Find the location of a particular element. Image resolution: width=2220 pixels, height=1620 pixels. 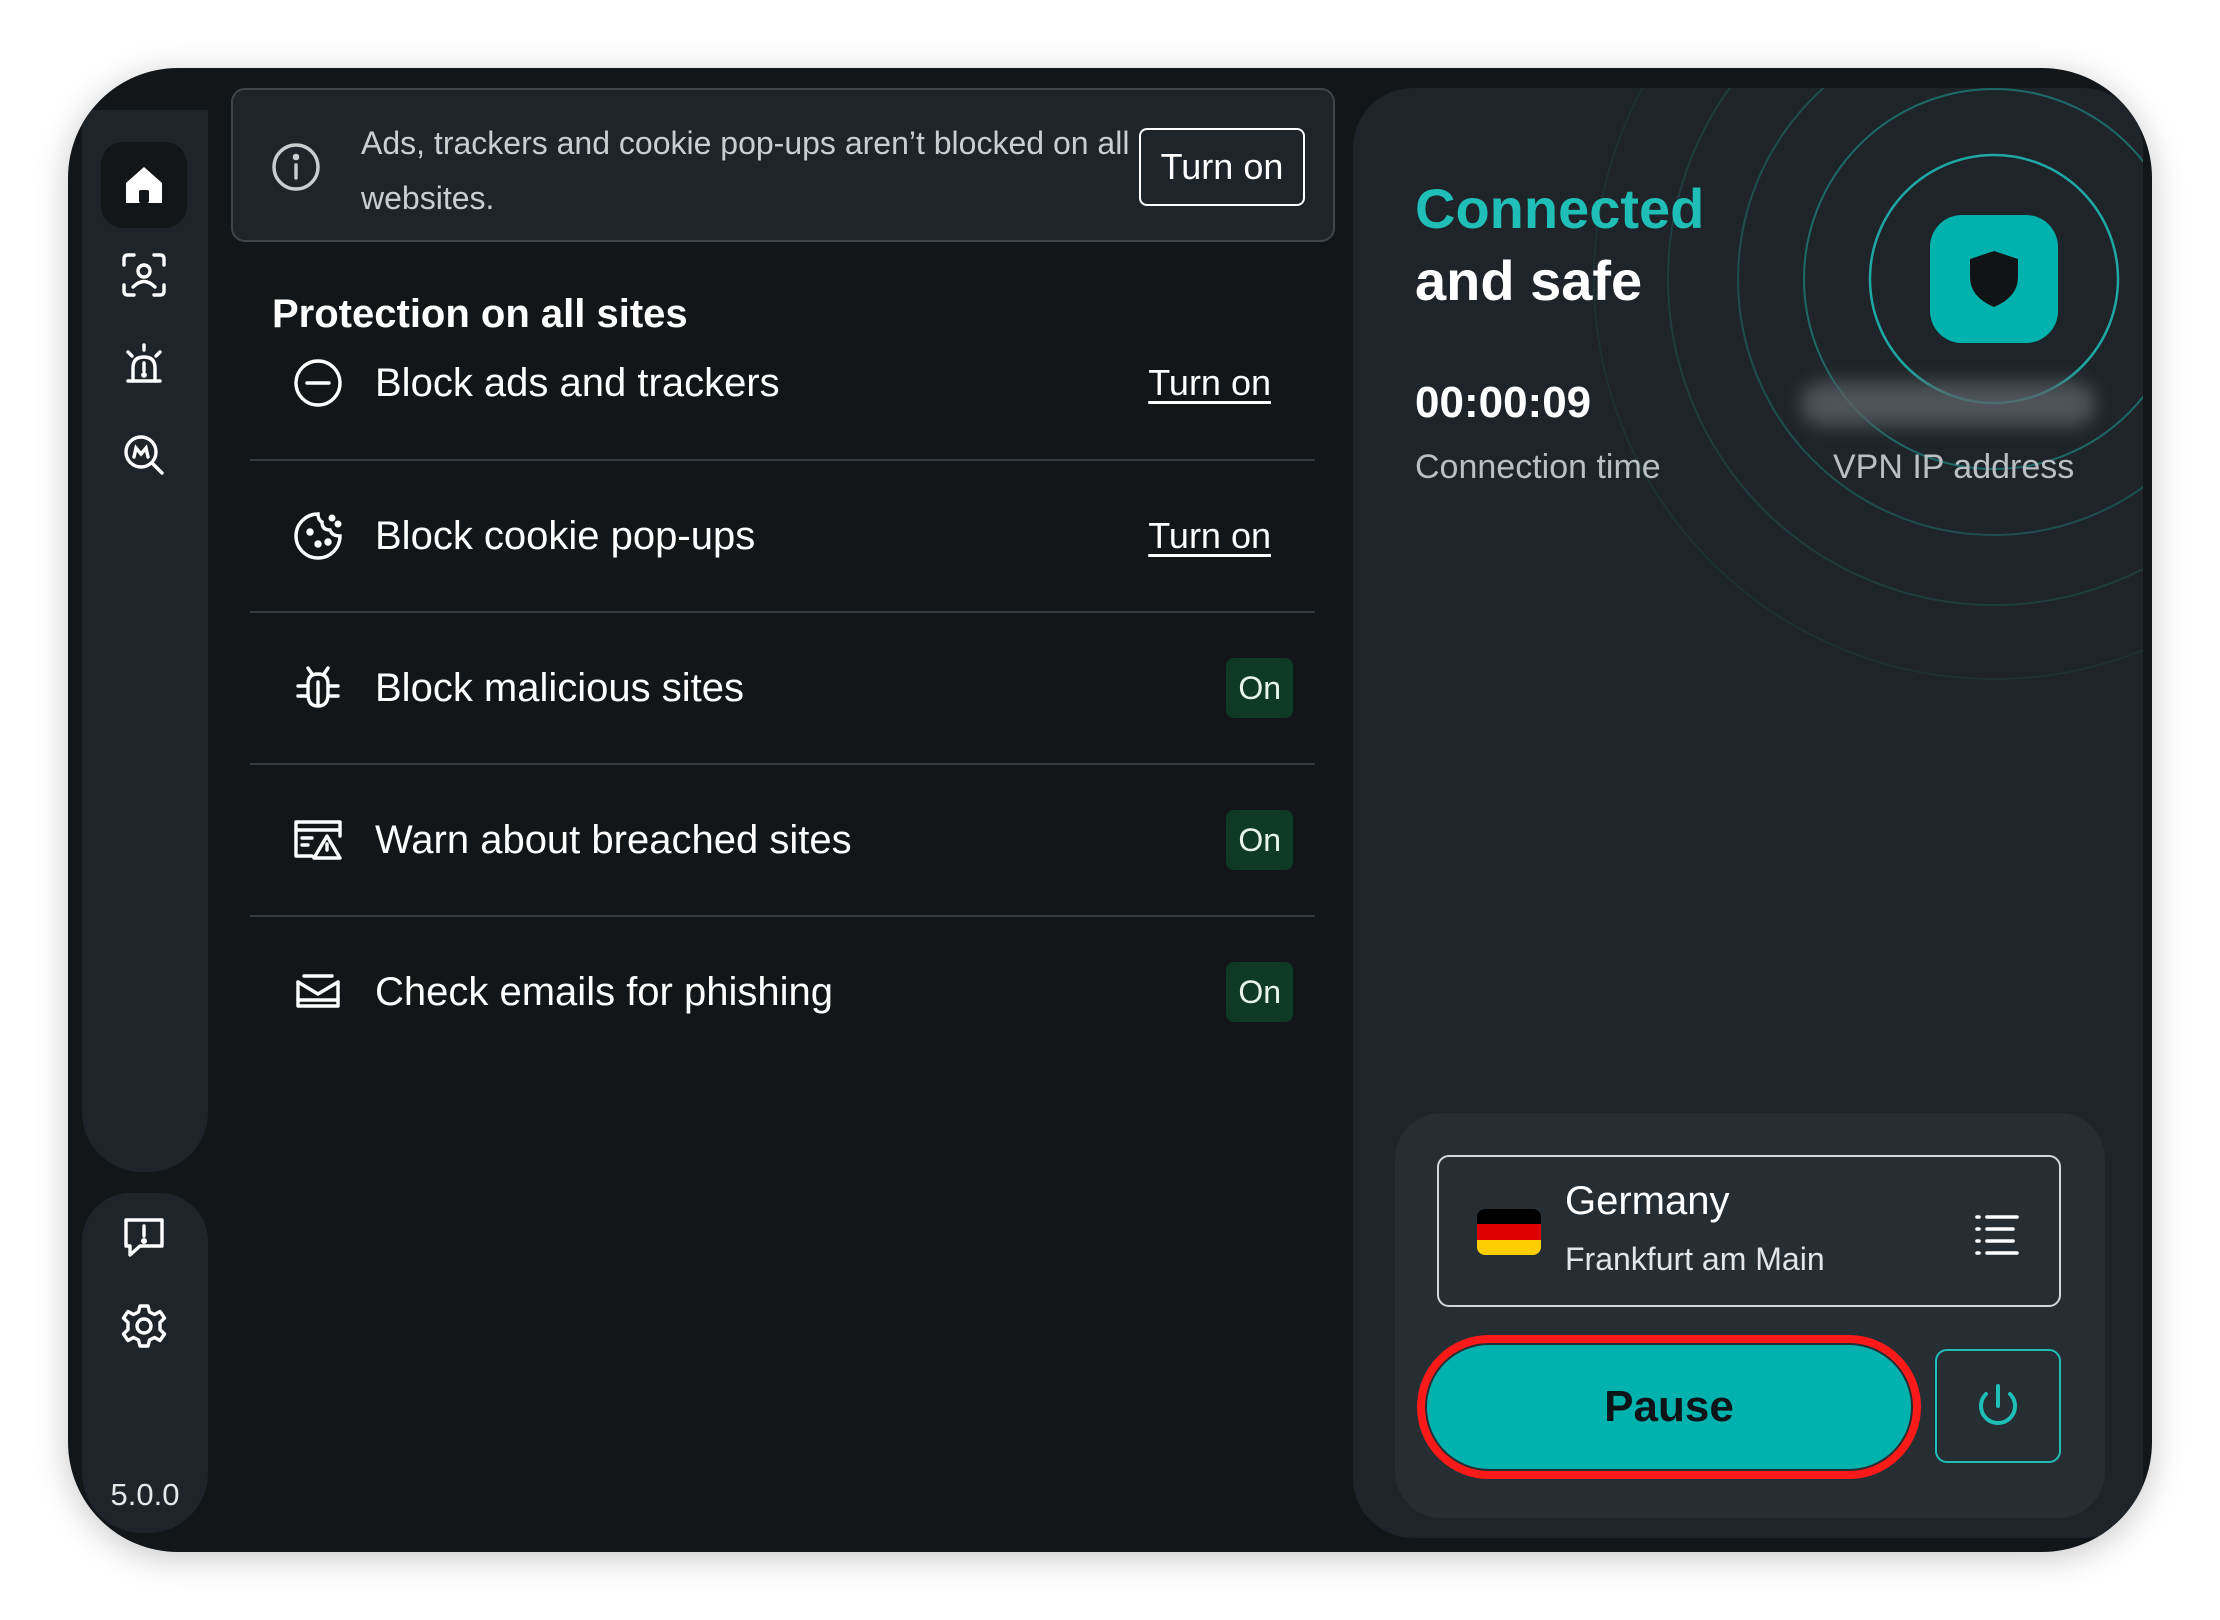

feature-label: Warn about breached sites is located at coordinates (613, 840).